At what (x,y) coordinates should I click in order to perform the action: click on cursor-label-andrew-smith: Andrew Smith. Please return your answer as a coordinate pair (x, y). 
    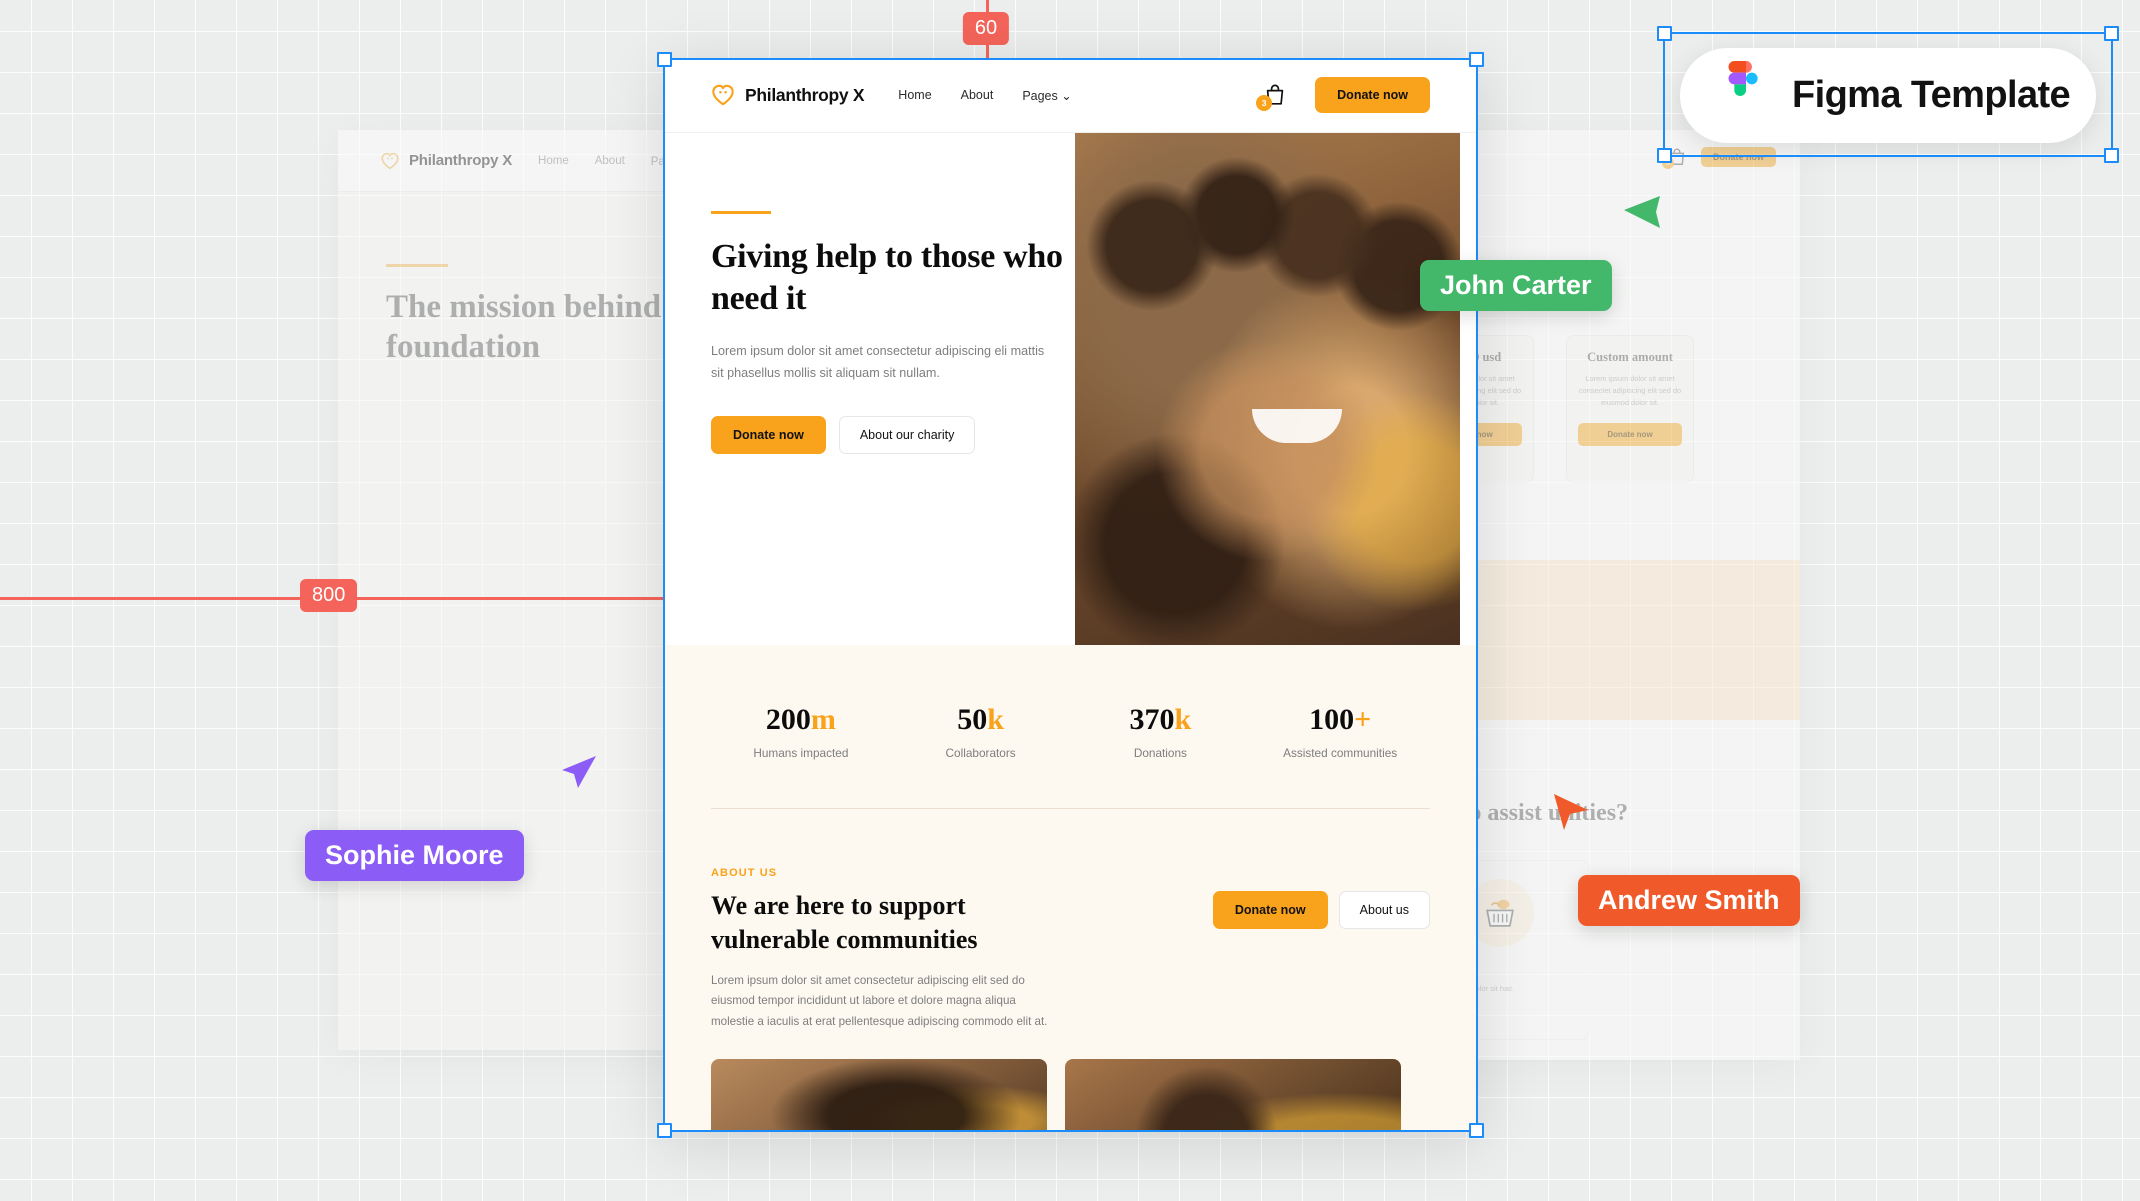
    Looking at the image, I should click on (1689, 900).